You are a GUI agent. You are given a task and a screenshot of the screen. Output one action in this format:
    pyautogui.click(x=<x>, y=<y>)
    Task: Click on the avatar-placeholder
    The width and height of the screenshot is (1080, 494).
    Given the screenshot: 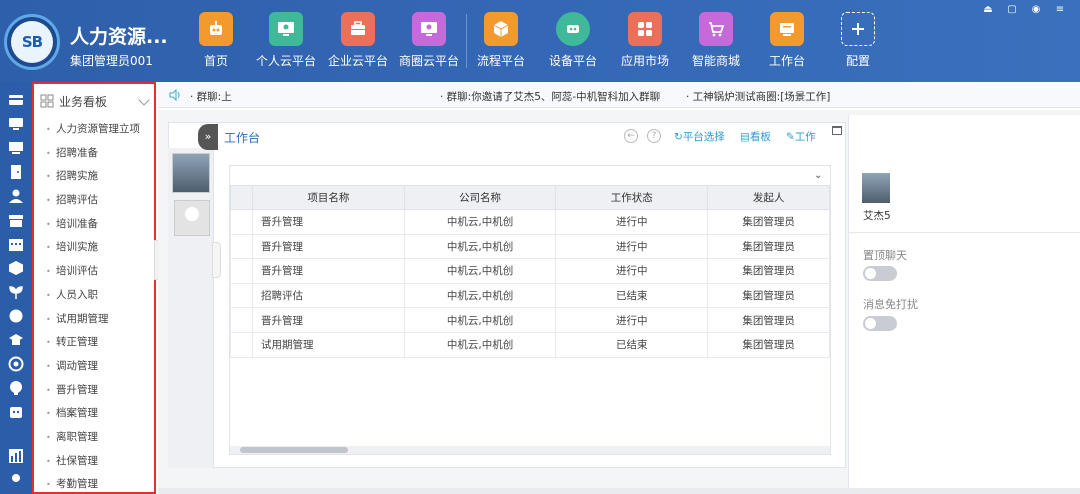 What is the action you would take?
    pyautogui.click(x=192, y=218)
    